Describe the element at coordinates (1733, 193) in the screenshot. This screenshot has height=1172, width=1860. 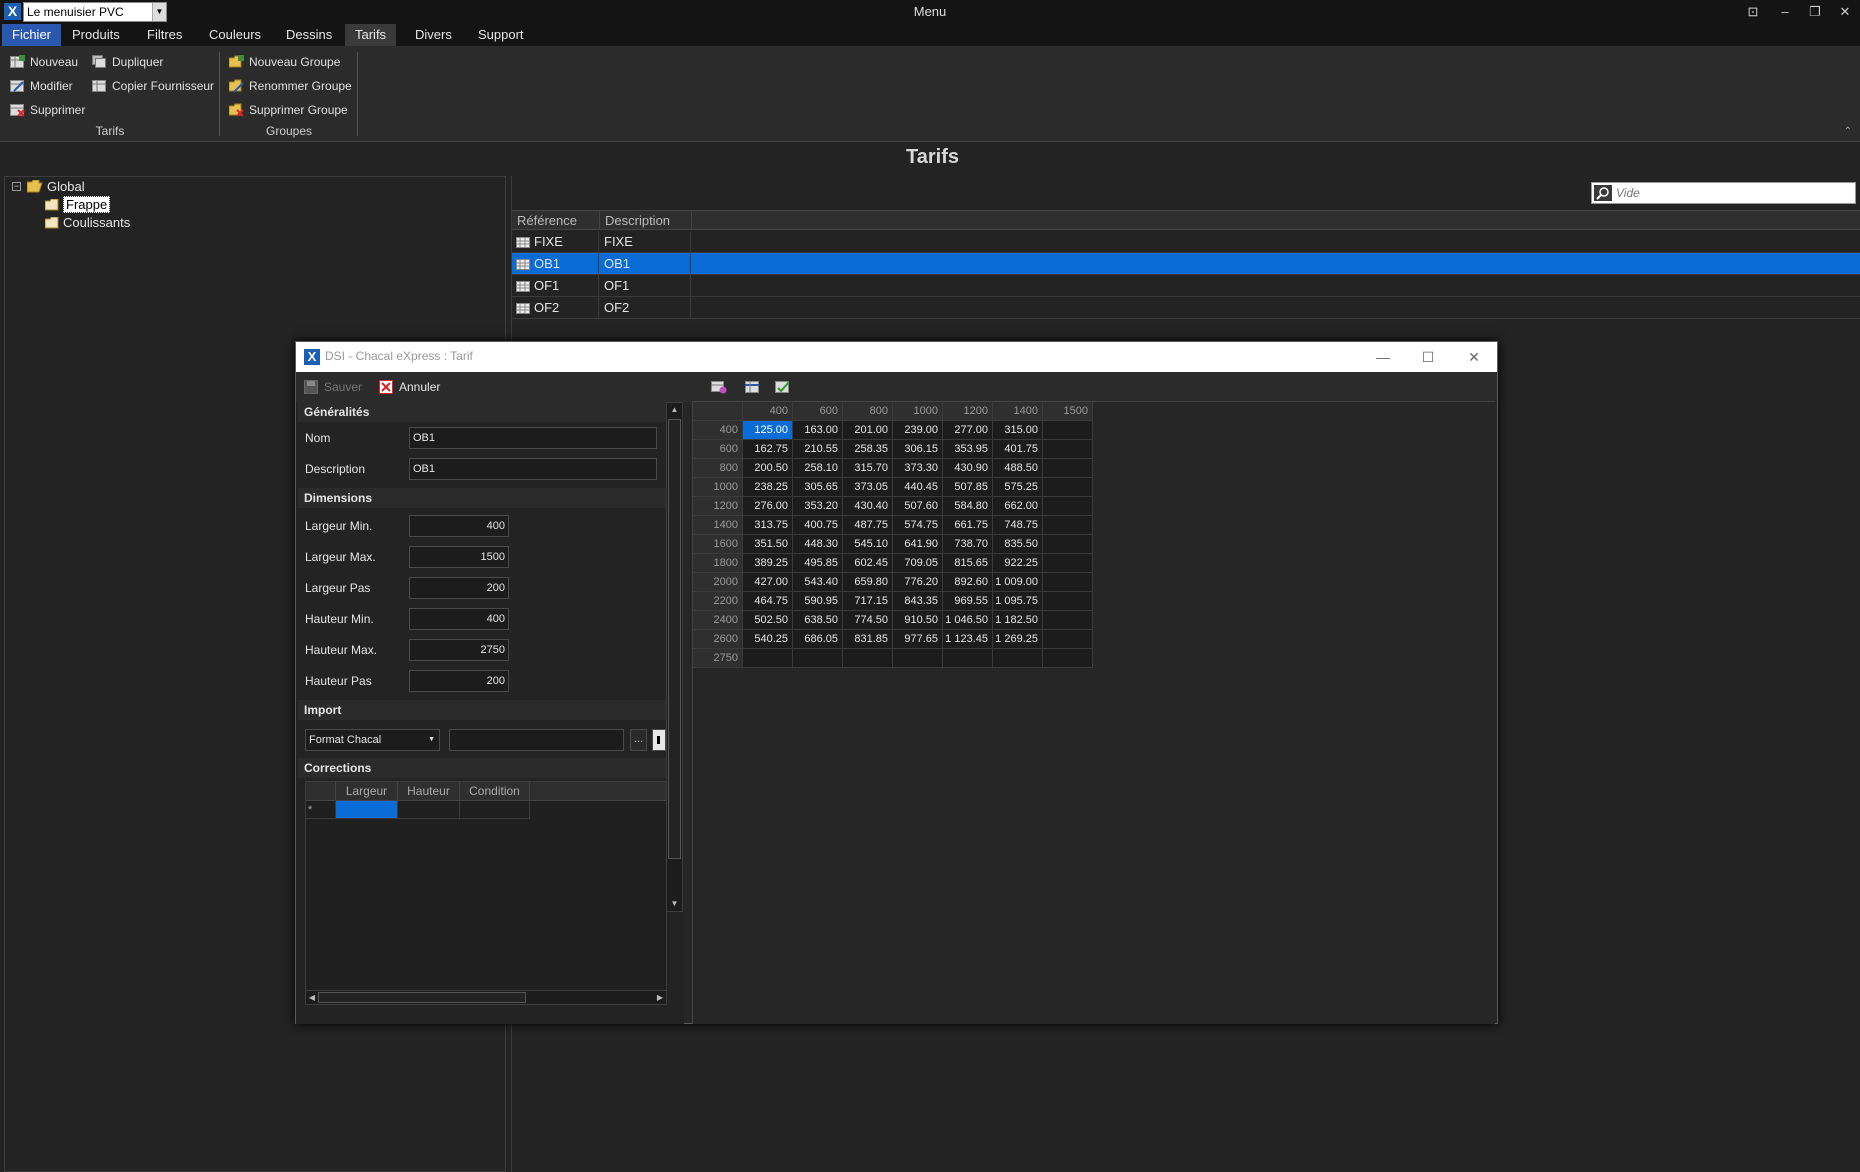
I see `search-input` at that location.